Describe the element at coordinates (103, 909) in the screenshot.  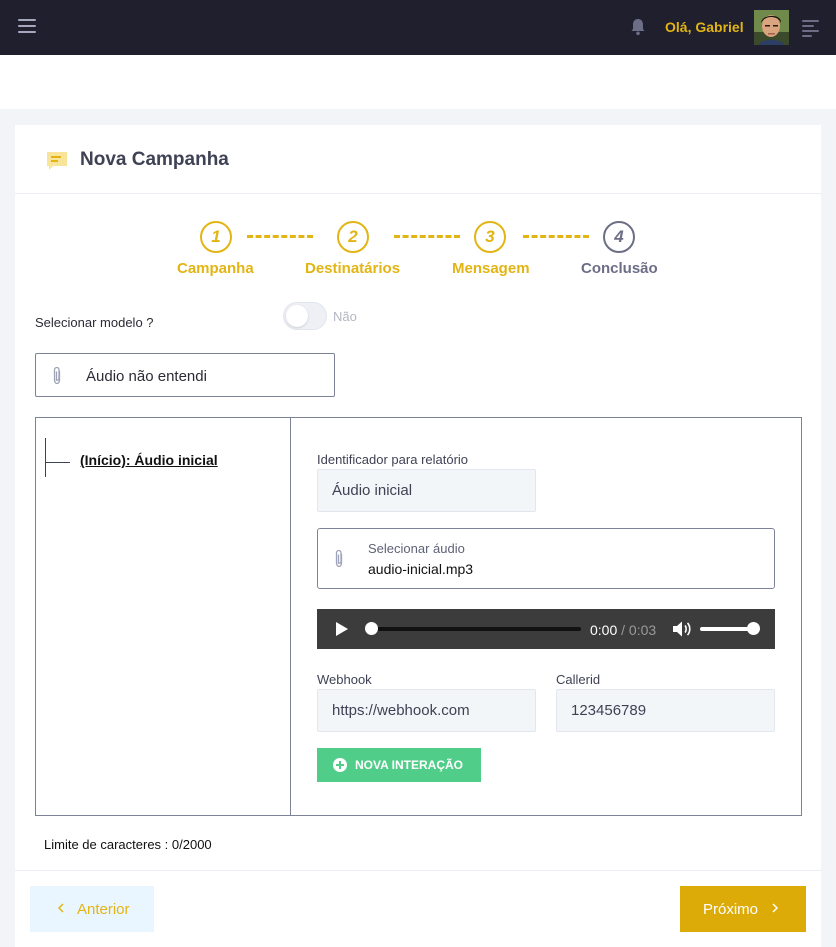
I see `previous-label: Anterior` at that location.